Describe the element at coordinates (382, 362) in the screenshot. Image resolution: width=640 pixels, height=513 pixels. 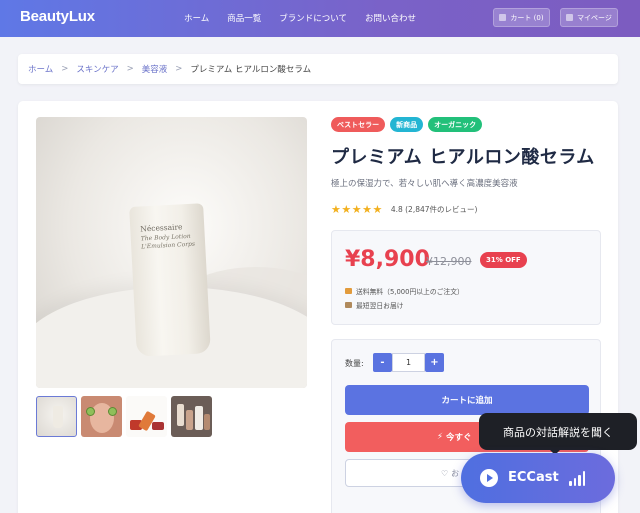
I see `quantity-decrease-button: -` at that location.